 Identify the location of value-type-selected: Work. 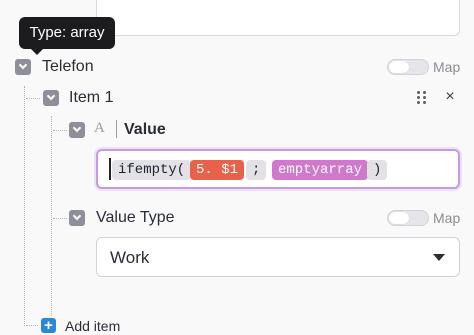
(130, 257).